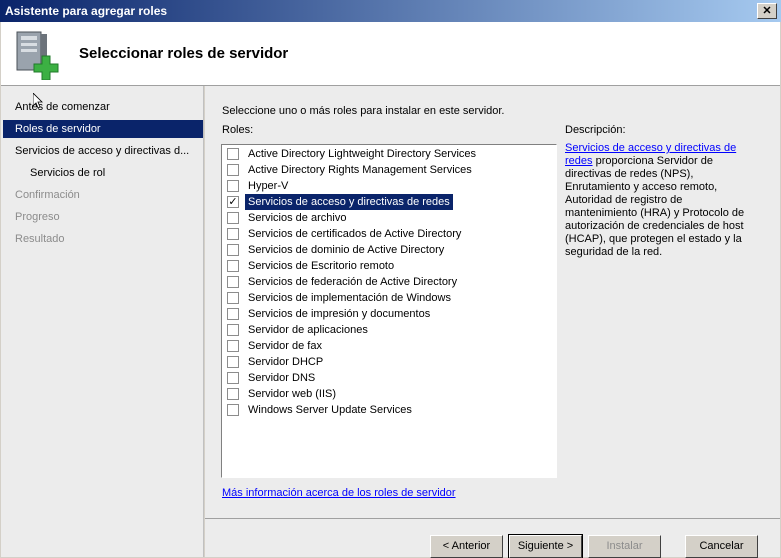 Image resolution: width=781 pixels, height=558 pixels. Describe the element at coordinates (47, 195) in the screenshot. I see `nav-step-confirmation: Confirmación` at that location.